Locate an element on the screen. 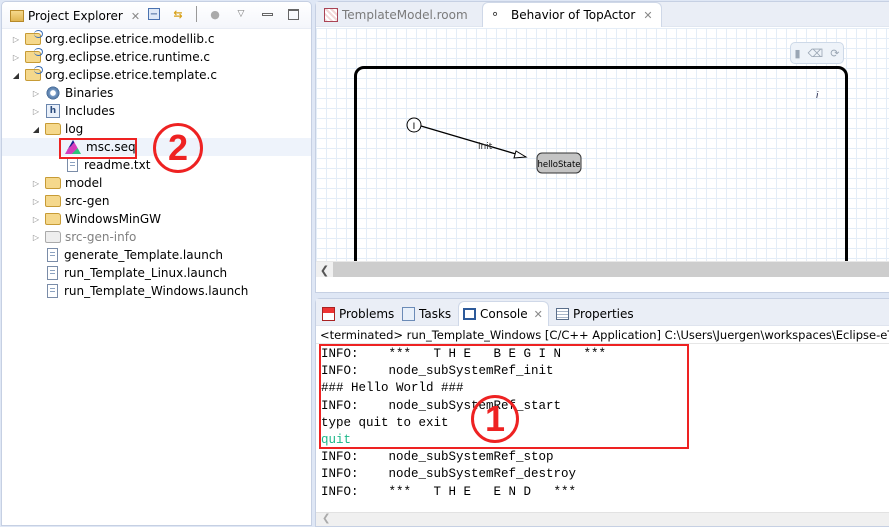  annotation-marker-1: 1 is located at coordinates (495, 419).